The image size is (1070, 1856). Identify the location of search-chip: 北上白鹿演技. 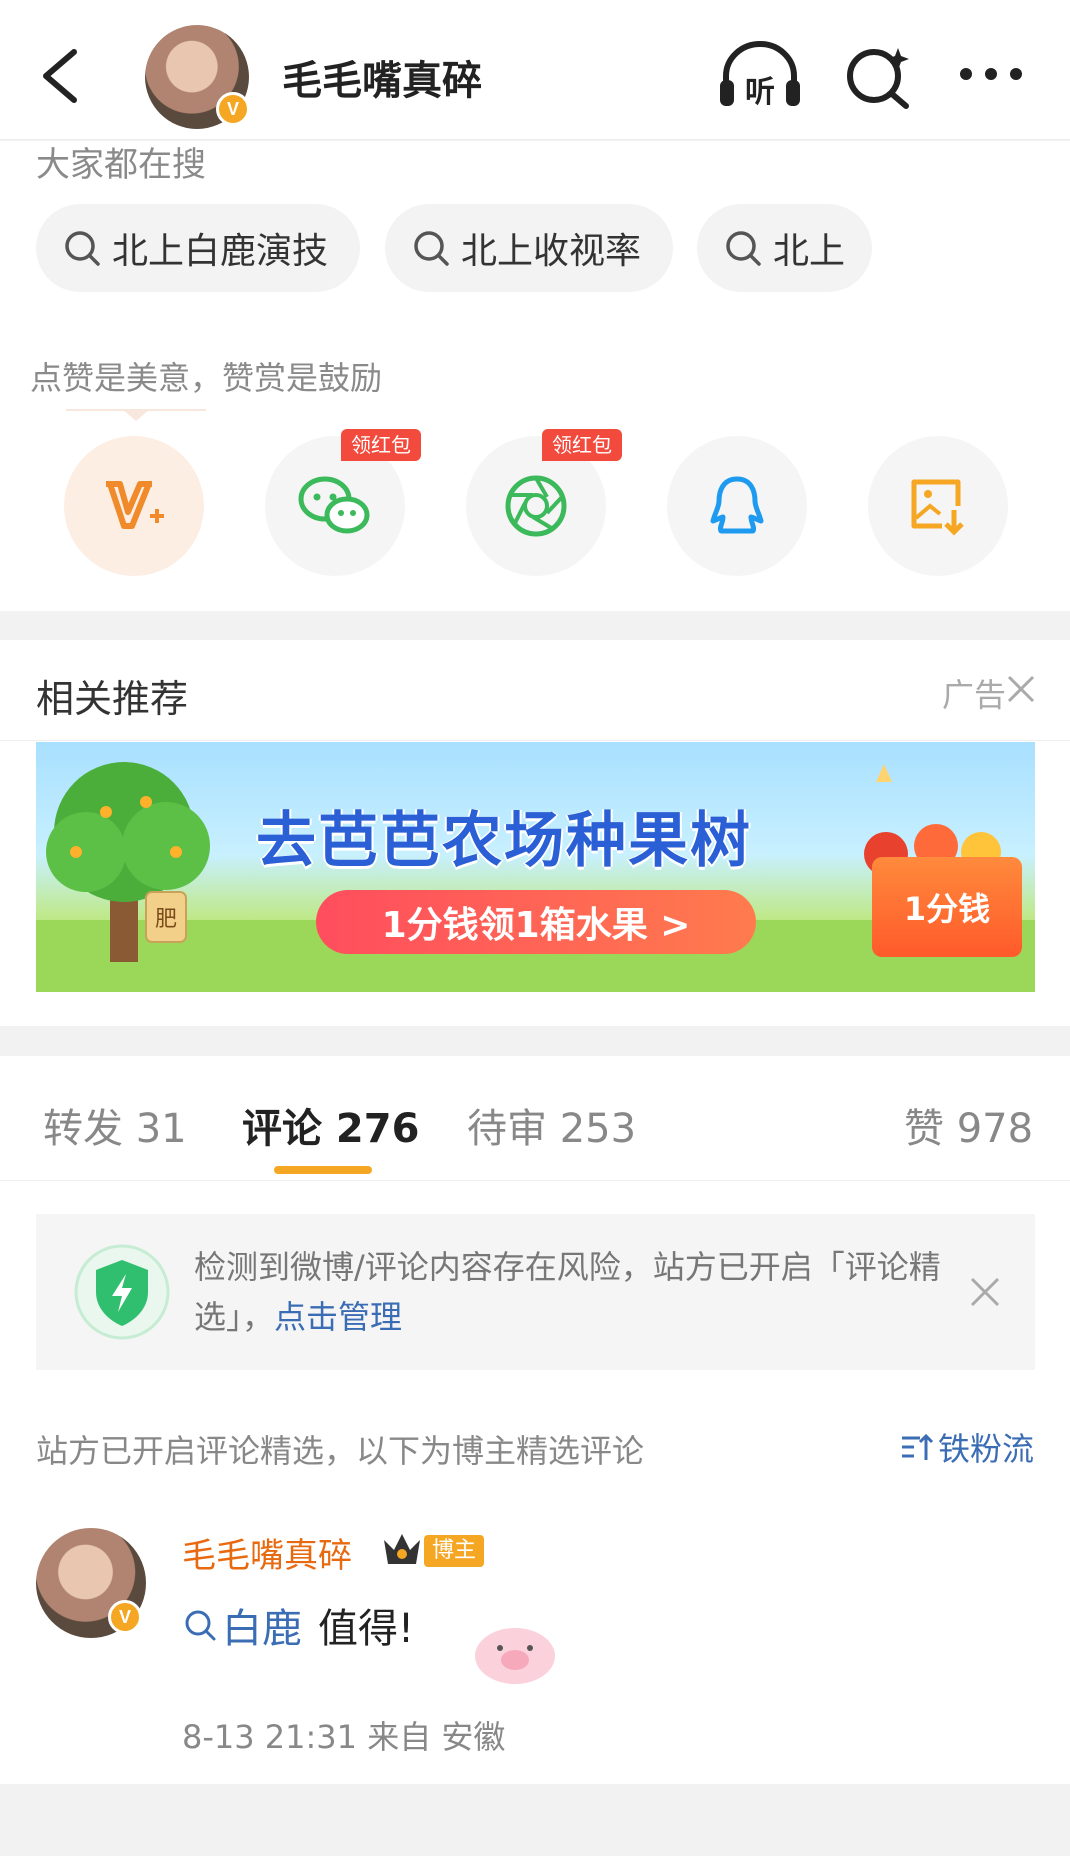
(198, 248).